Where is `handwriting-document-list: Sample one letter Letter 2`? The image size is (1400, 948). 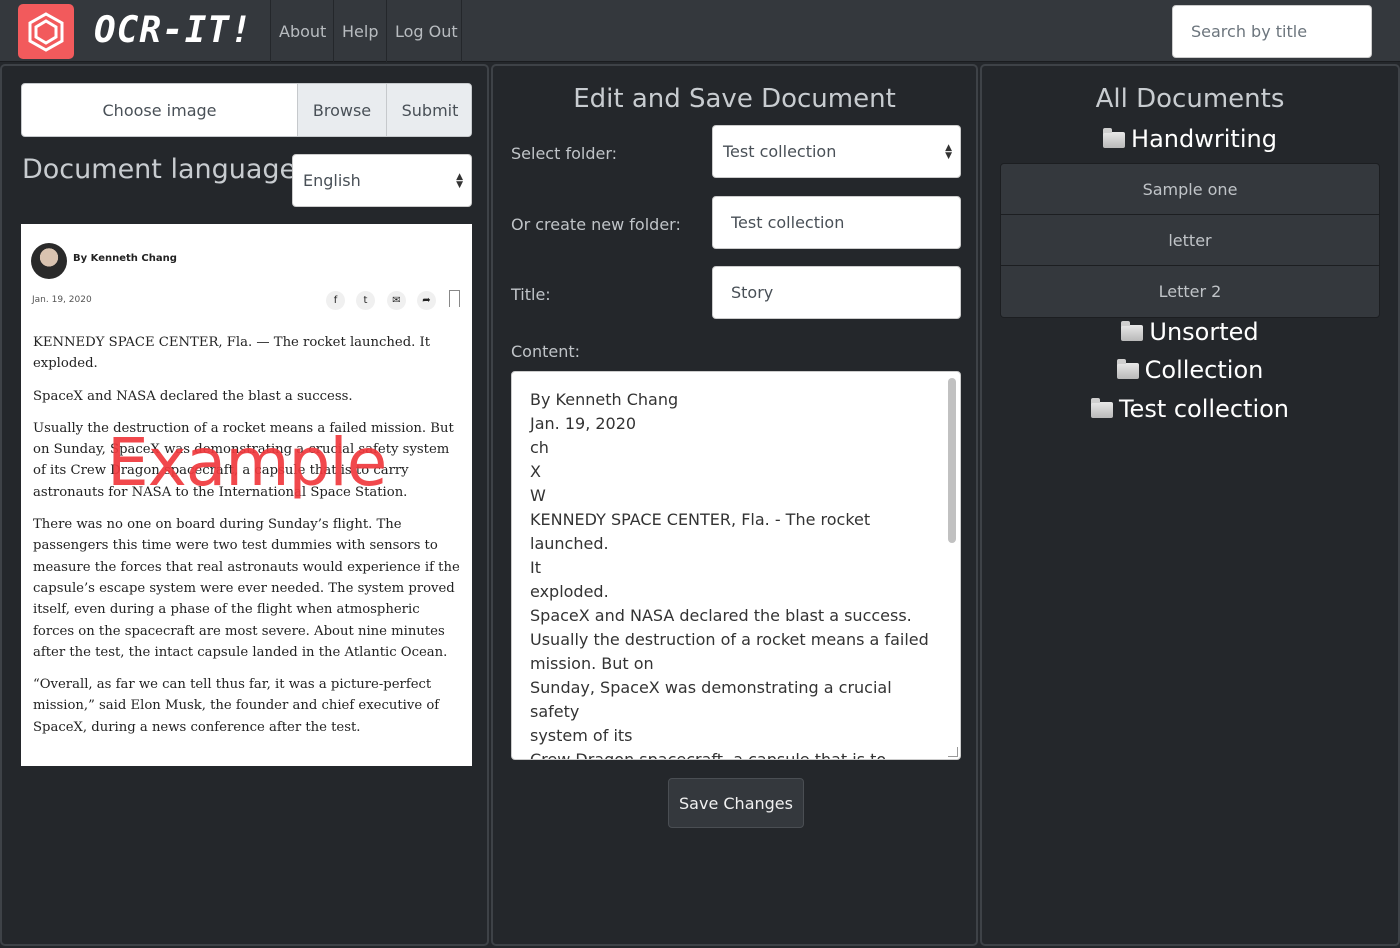 handwriting-document-list: Sample one letter Letter 2 is located at coordinates (1190, 240).